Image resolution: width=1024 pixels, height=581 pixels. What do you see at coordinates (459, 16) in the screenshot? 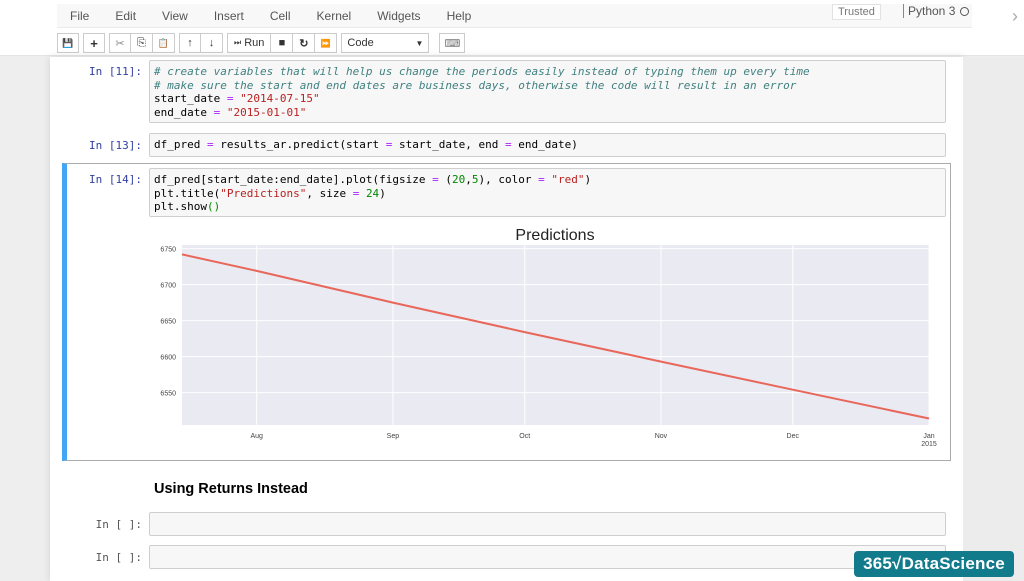
I see `menu-help: Help` at bounding box center [459, 16].